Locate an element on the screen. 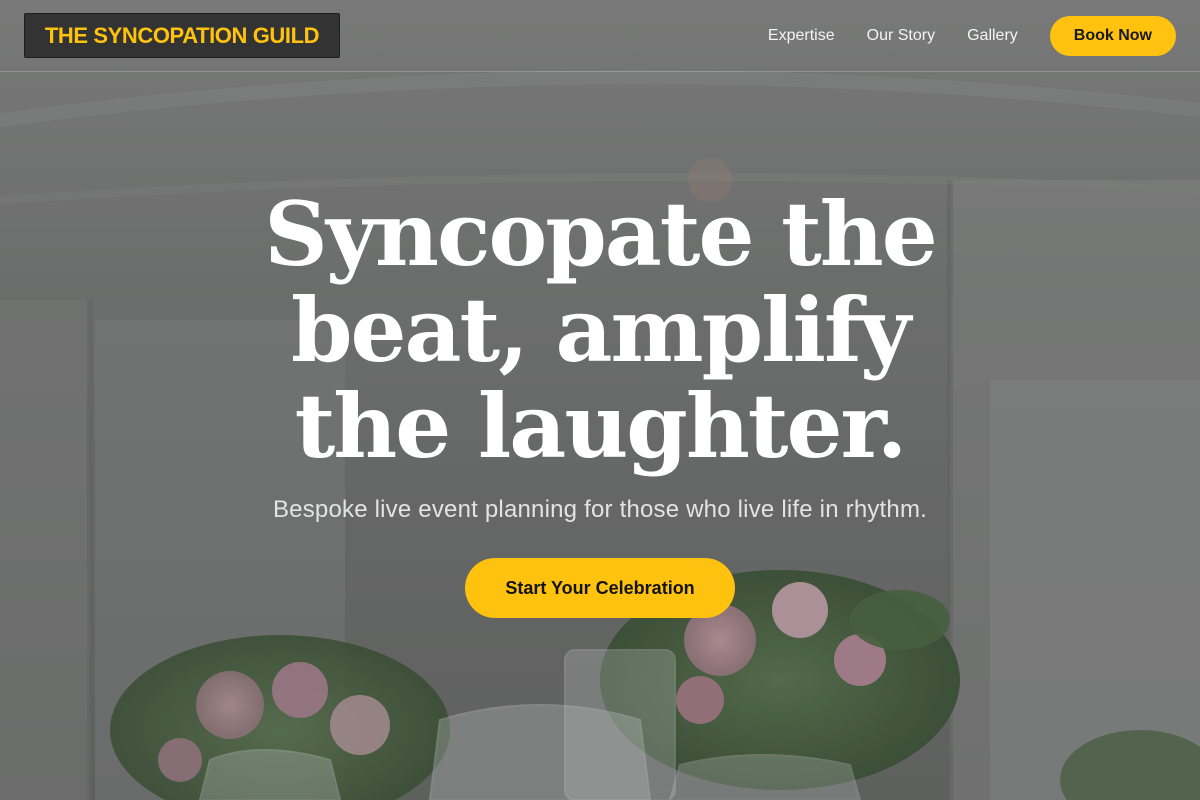 The width and height of the screenshot is (1200, 800). main-nav: Expertise Our Story Gallery Book Now is located at coordinates (972, 36).